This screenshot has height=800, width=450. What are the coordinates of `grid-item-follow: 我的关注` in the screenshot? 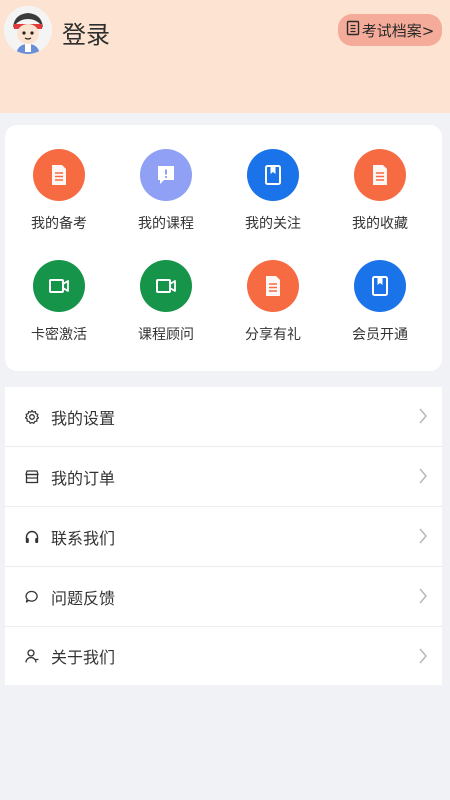 It's located at (273, 199).